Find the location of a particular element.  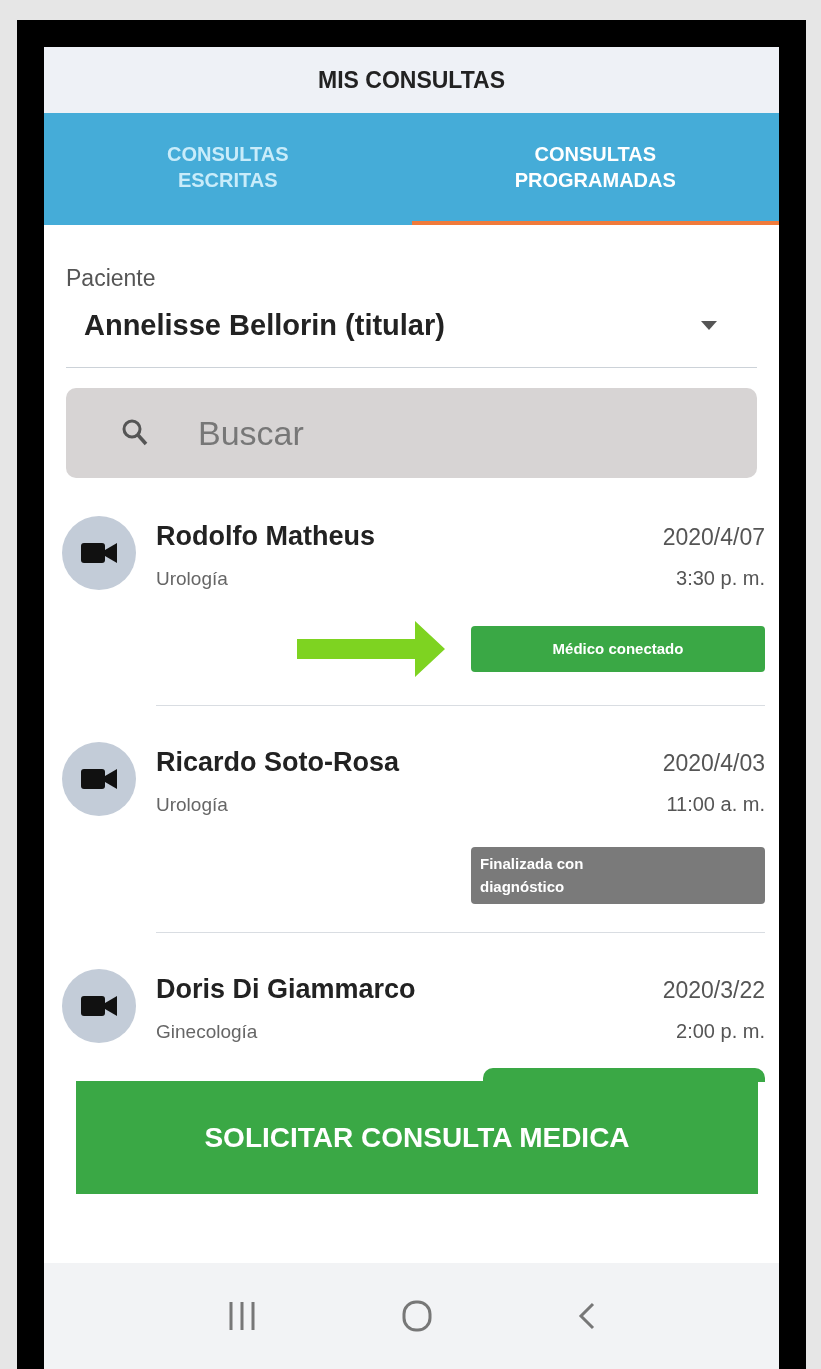

doctor-name: Doris Di Giammarco is located at coordinates (286, 989).